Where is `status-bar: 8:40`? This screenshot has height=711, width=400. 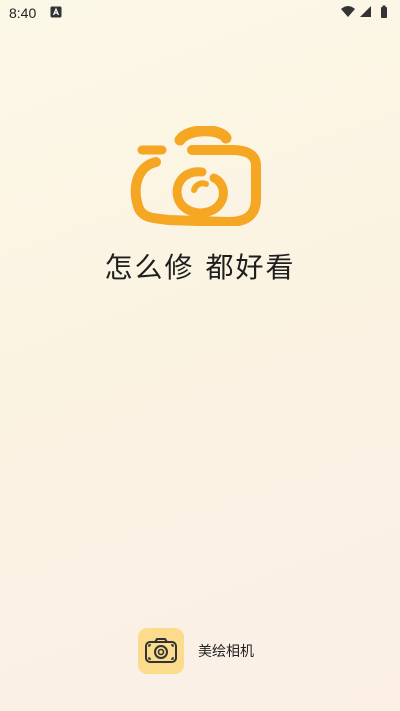
status-bar: 8:40 is located at coordinates (200, 13).